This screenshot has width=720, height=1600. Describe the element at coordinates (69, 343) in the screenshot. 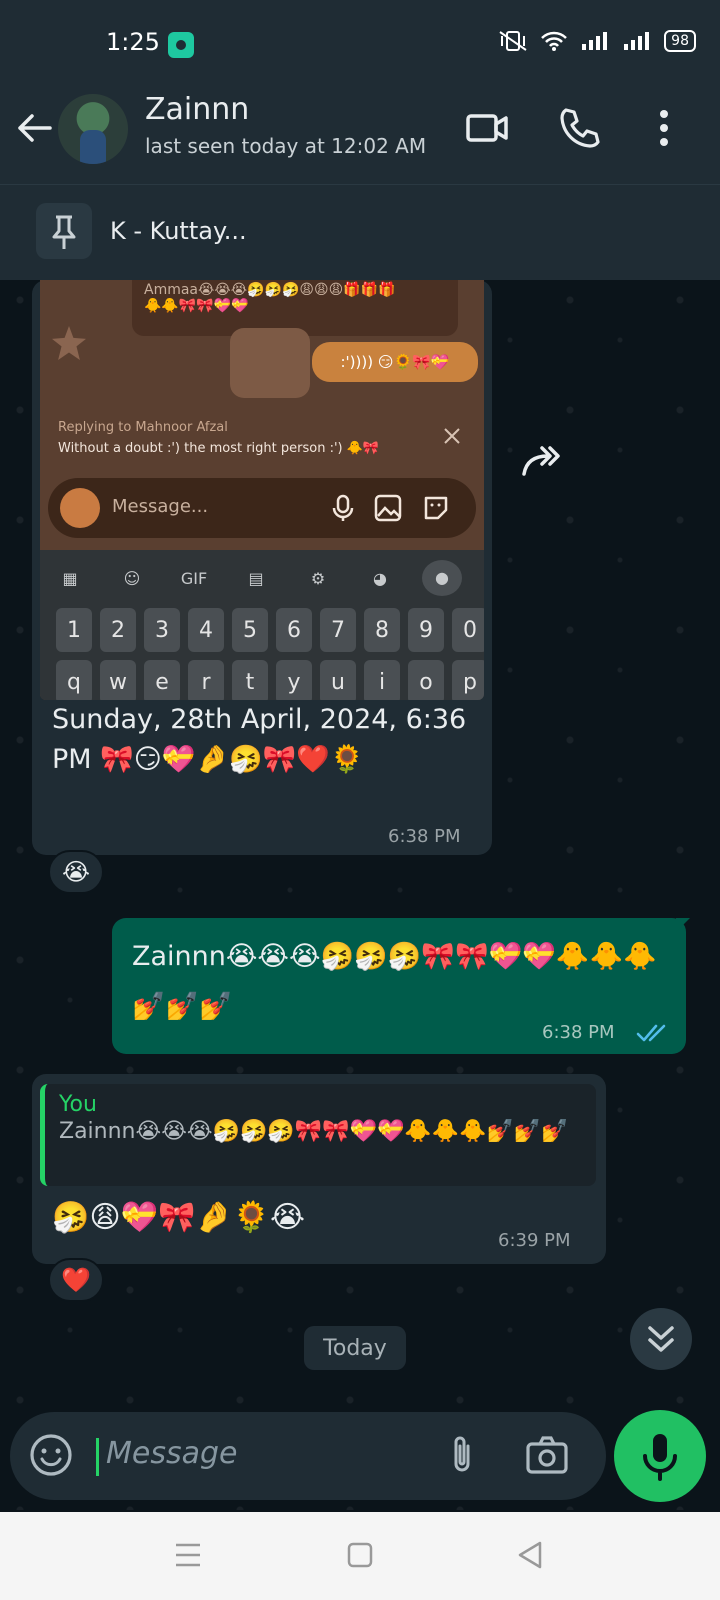

I see `screenshot-star-decoration` at that location.